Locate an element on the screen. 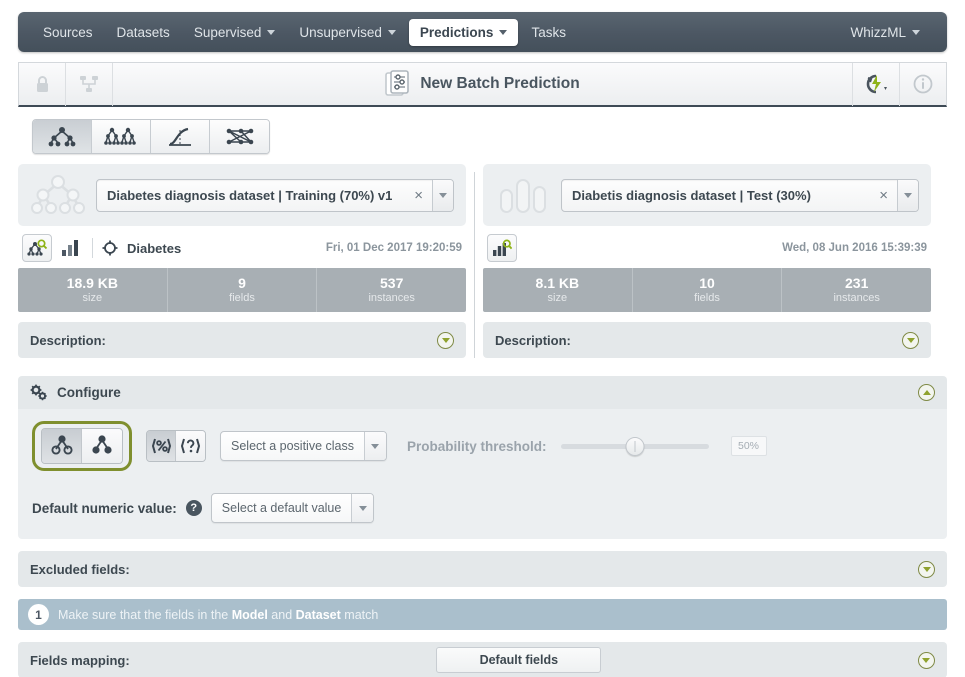  stat-label: instances is located at coordinates (391, 297).